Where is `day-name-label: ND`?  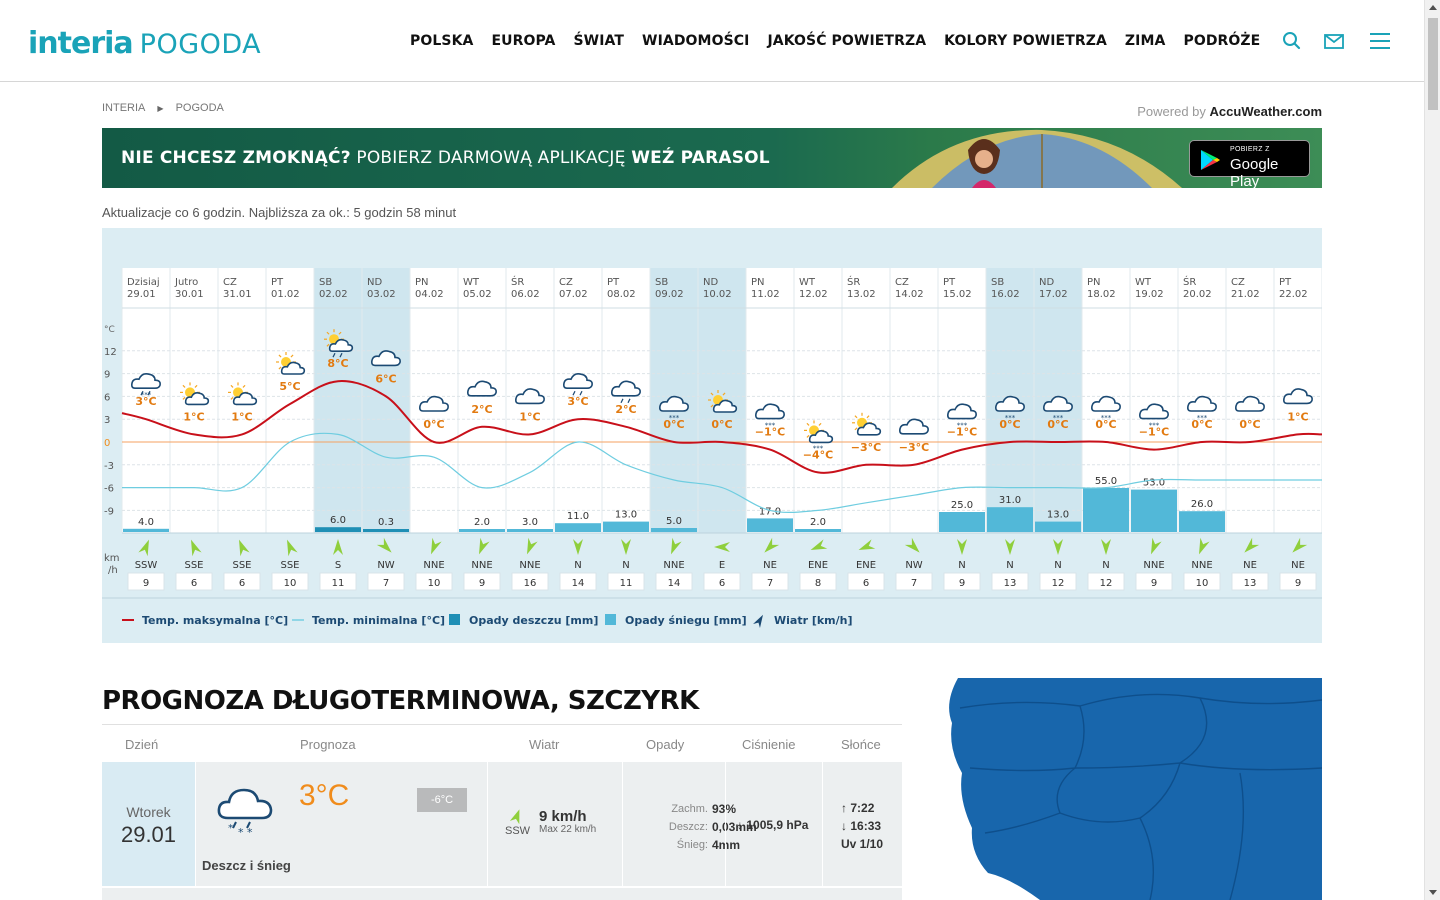 day-name-label: ND is located at coordinates (1046, 282).